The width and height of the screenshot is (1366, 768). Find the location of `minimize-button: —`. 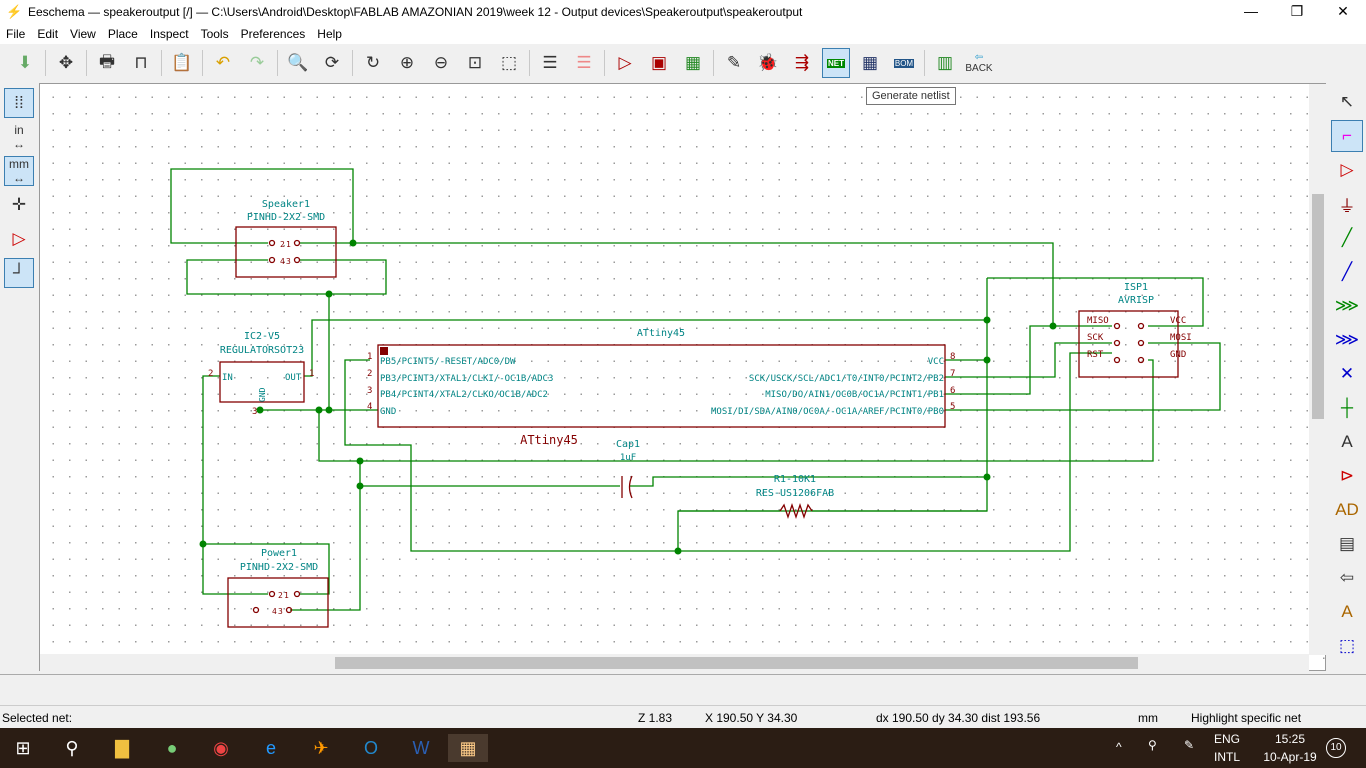

minimize-button: — is located at coordinates (1251, 12).